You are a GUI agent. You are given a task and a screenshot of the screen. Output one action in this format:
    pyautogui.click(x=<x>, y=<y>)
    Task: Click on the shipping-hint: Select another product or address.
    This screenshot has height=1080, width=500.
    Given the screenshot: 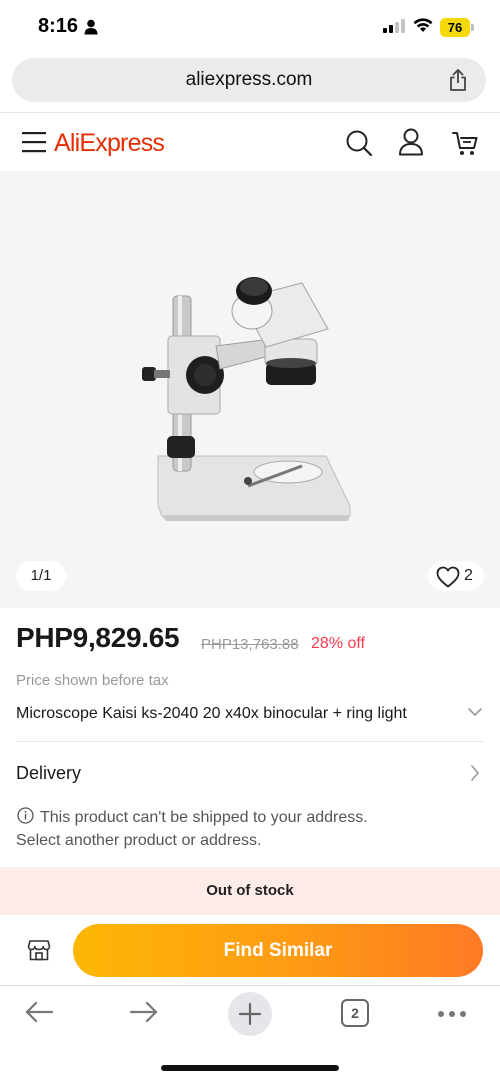 What is the action you would take?
    pyautogui.click(x=139, y=840)
    